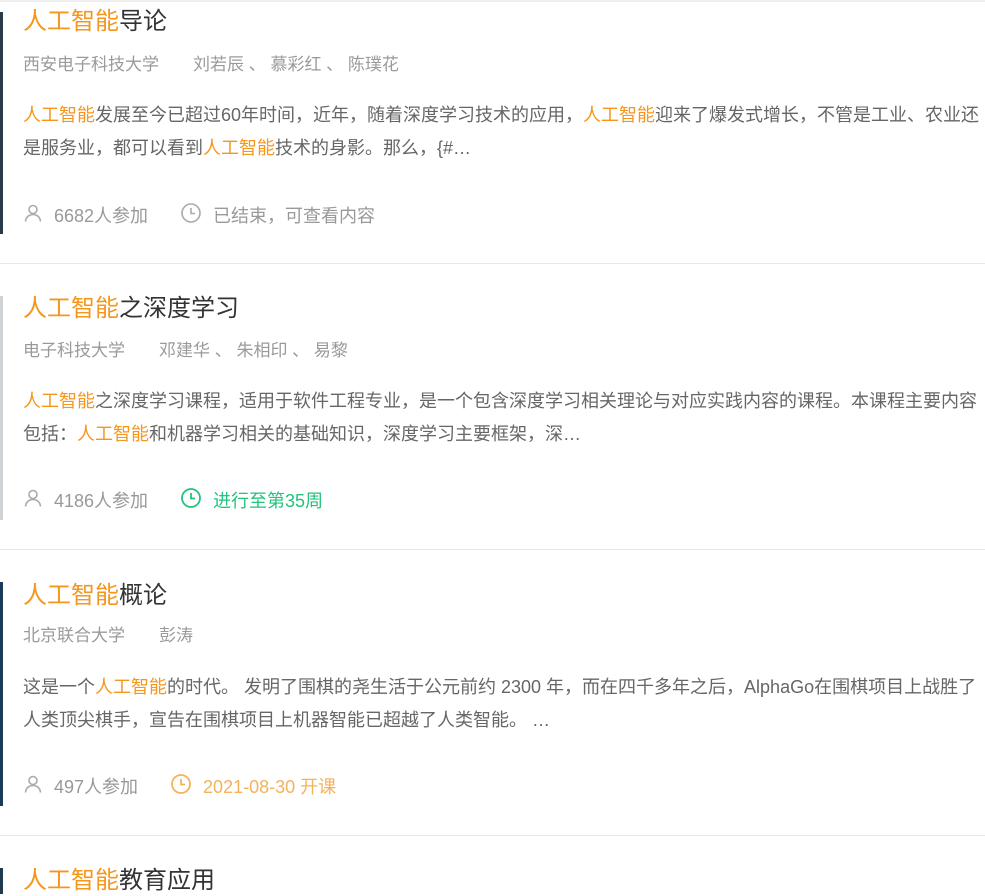 The width and height of the screenshot is (985, 896). I want to click on course-stats: 497人参加 2021-08-30 开课, so click(179, 786).